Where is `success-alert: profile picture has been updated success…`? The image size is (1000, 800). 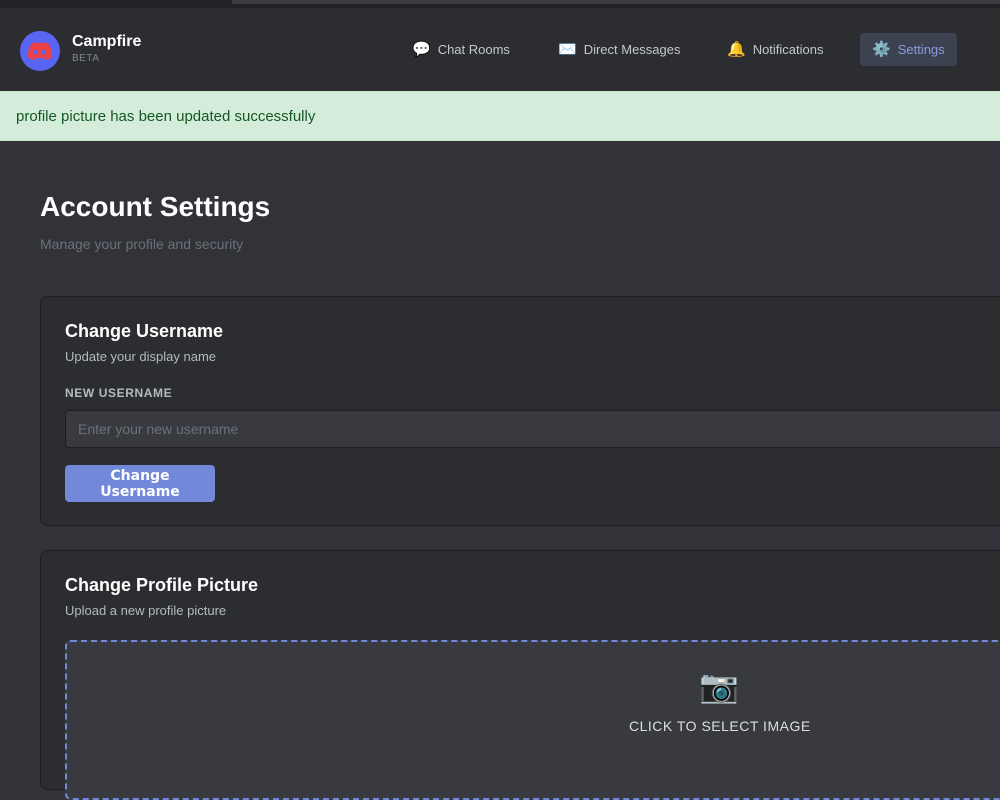 success-alert: profile picture has been updated success… is located at coordinates (500, 116).